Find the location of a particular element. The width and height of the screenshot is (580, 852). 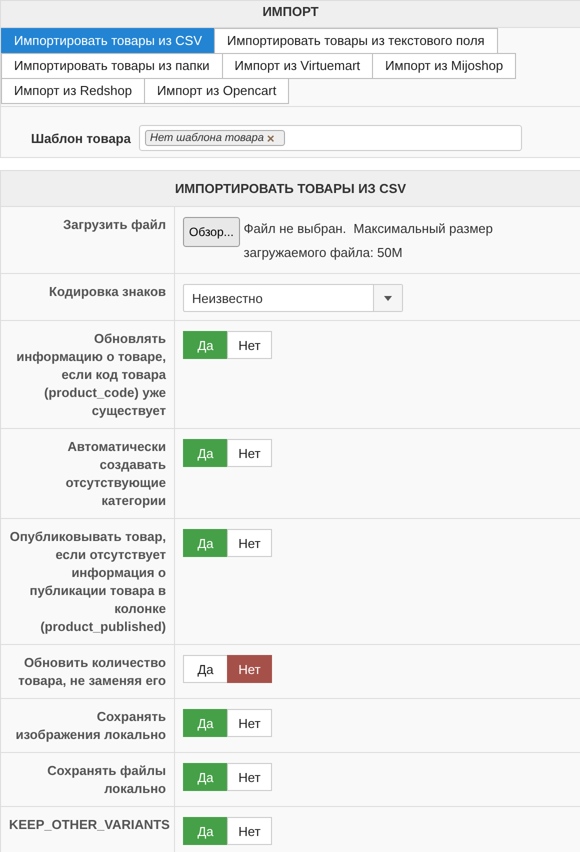

tab: Импорт из Redshop is located at coordinates (73, 91).